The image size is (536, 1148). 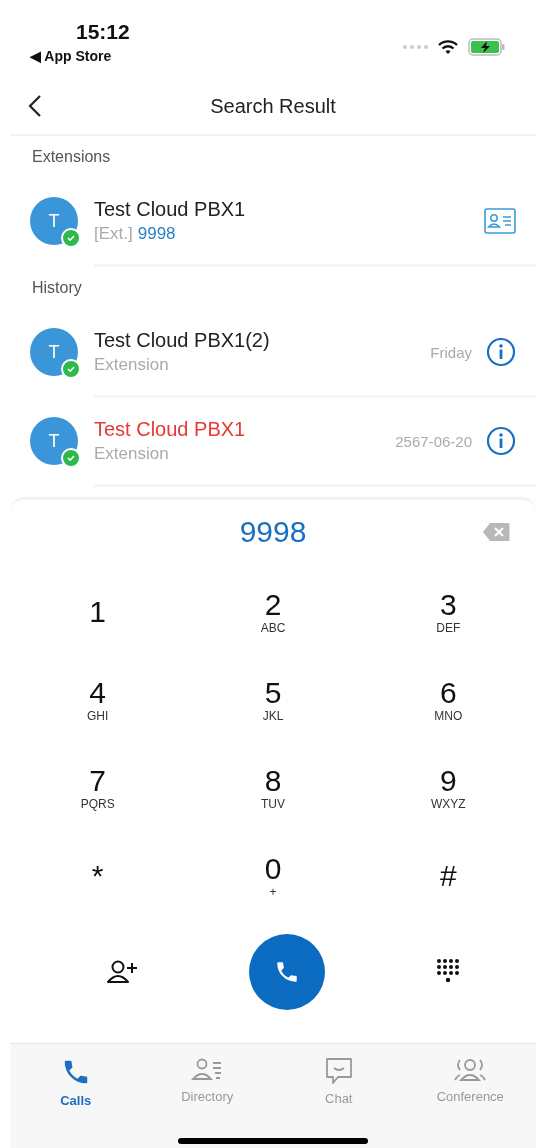 What do you see at coordinates (103, 32) in the screenshot?
I see `status-time: 15:12` at bounding box center [103, 32].